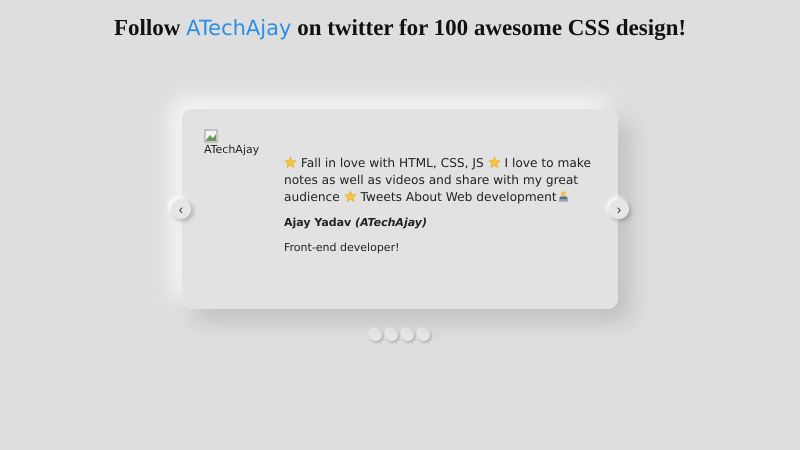  I want to click on author-name: Ajay Yadav (ATechAjay), so click(356, 222).